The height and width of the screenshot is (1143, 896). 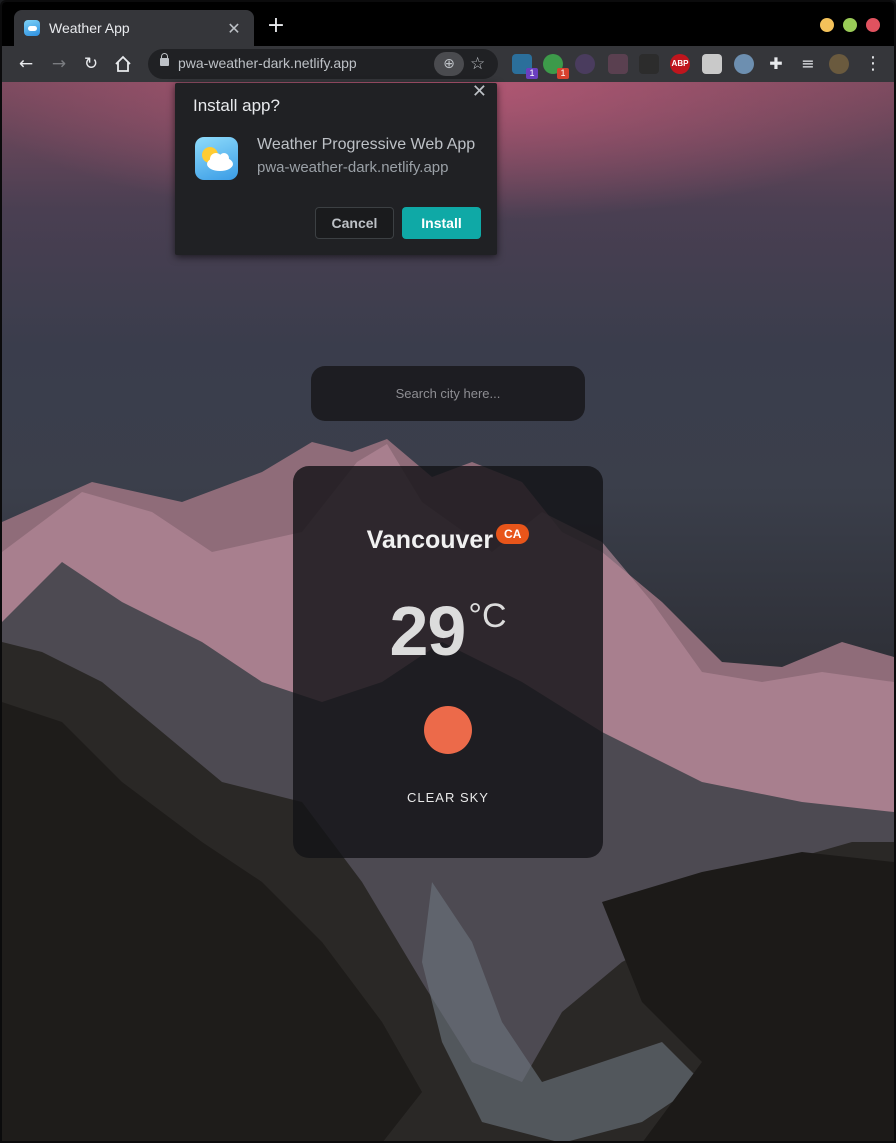 I want to click on weather-app-icon, so click(x=216, y=158).